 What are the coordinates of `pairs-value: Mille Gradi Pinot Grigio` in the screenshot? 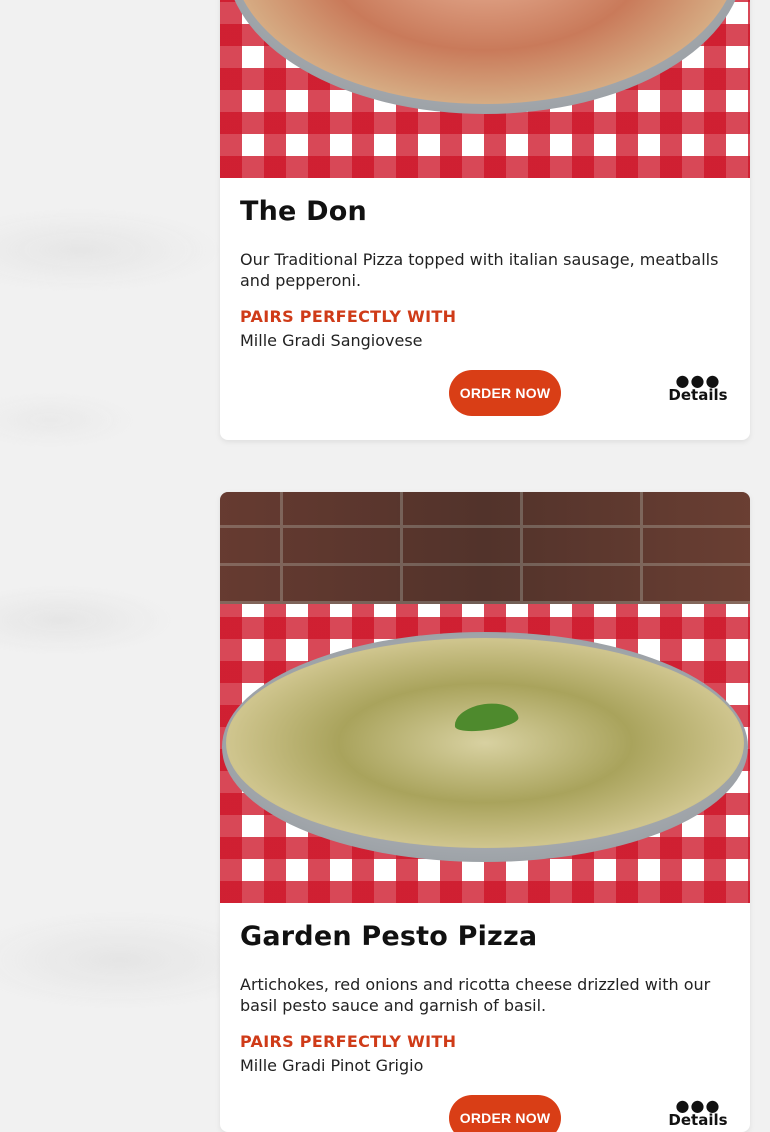 It's located at (332, 1065).